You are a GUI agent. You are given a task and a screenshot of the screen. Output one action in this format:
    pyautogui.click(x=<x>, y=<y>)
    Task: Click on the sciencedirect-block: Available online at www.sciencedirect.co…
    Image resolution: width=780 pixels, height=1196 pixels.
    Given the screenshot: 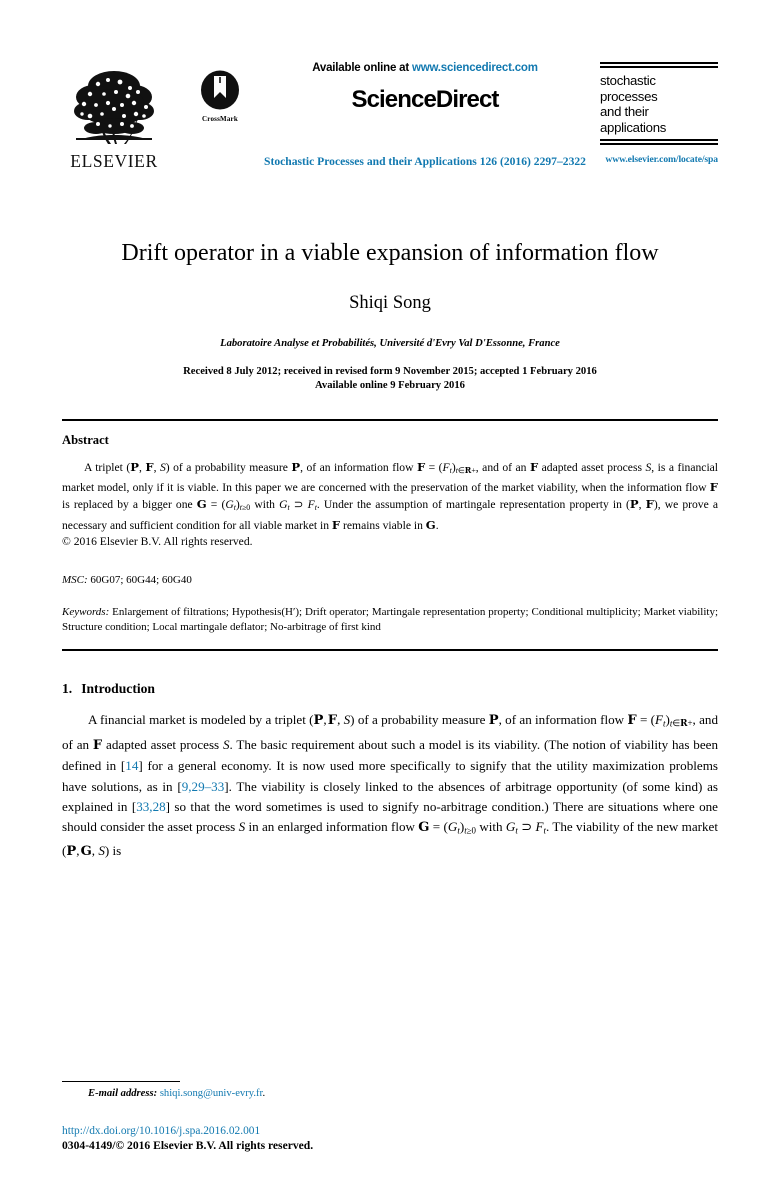 What is the action you would take?
    pyautogui.click(x=425, y=88)
    